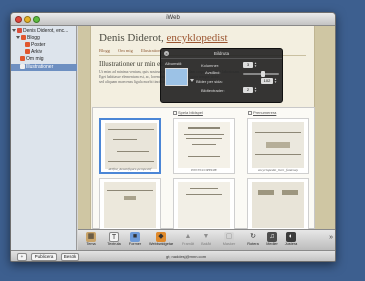 This screenshot has height=281, width=365. I want to click on site-title: Denis Diderot, encyklopedist, so click(163, 38).